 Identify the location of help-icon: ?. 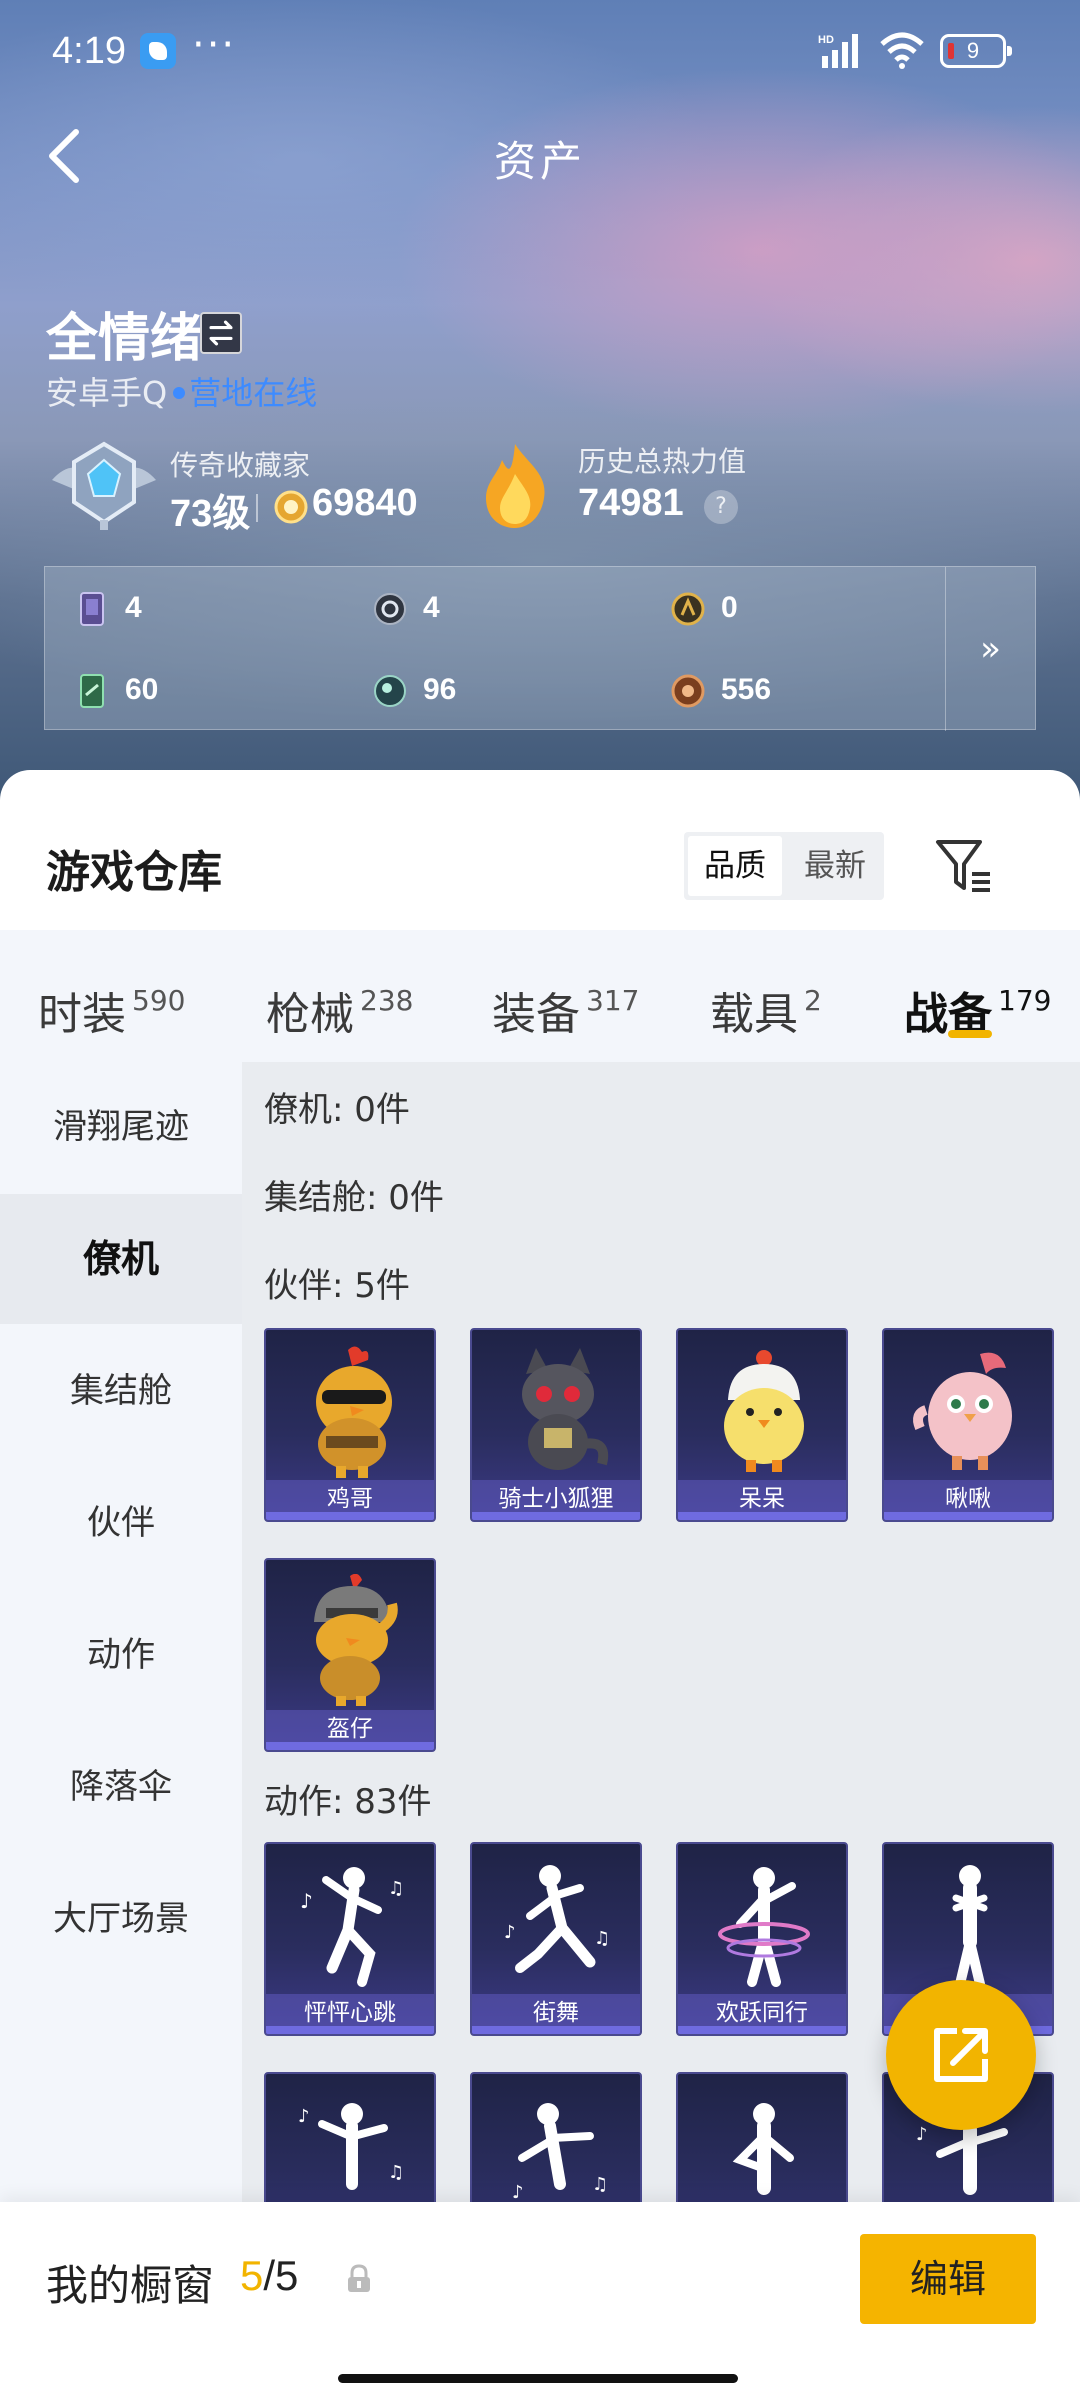
(721, 507).